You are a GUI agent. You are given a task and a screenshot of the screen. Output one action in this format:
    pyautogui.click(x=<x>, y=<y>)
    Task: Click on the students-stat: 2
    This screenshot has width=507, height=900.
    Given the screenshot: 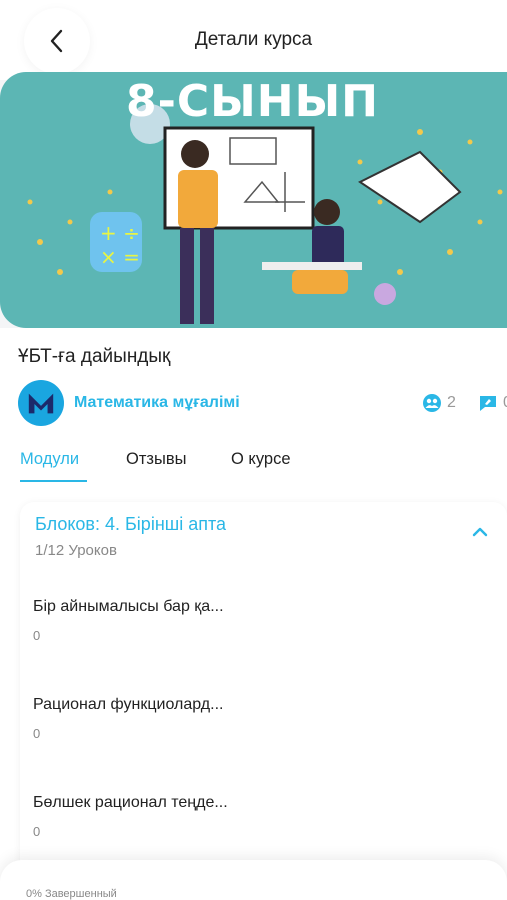 What is the action you would take?
    pyautogui.click(x=439, y=403)
    